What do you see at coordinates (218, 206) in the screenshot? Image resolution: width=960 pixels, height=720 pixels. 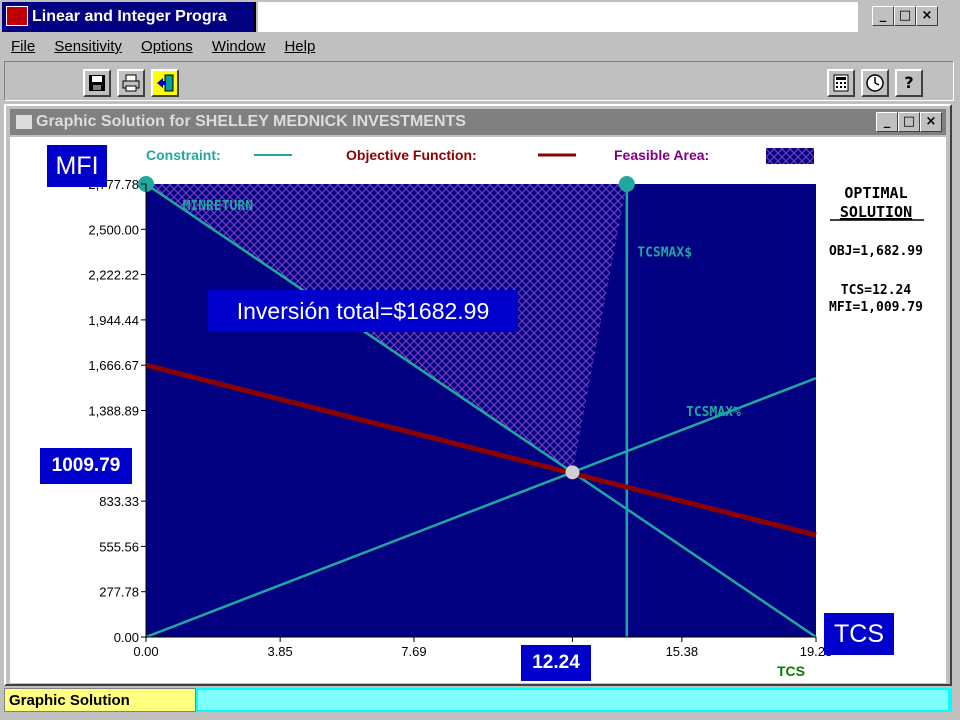 I see `constraint-label: MINRETURN` at bounding box center [218, 206].